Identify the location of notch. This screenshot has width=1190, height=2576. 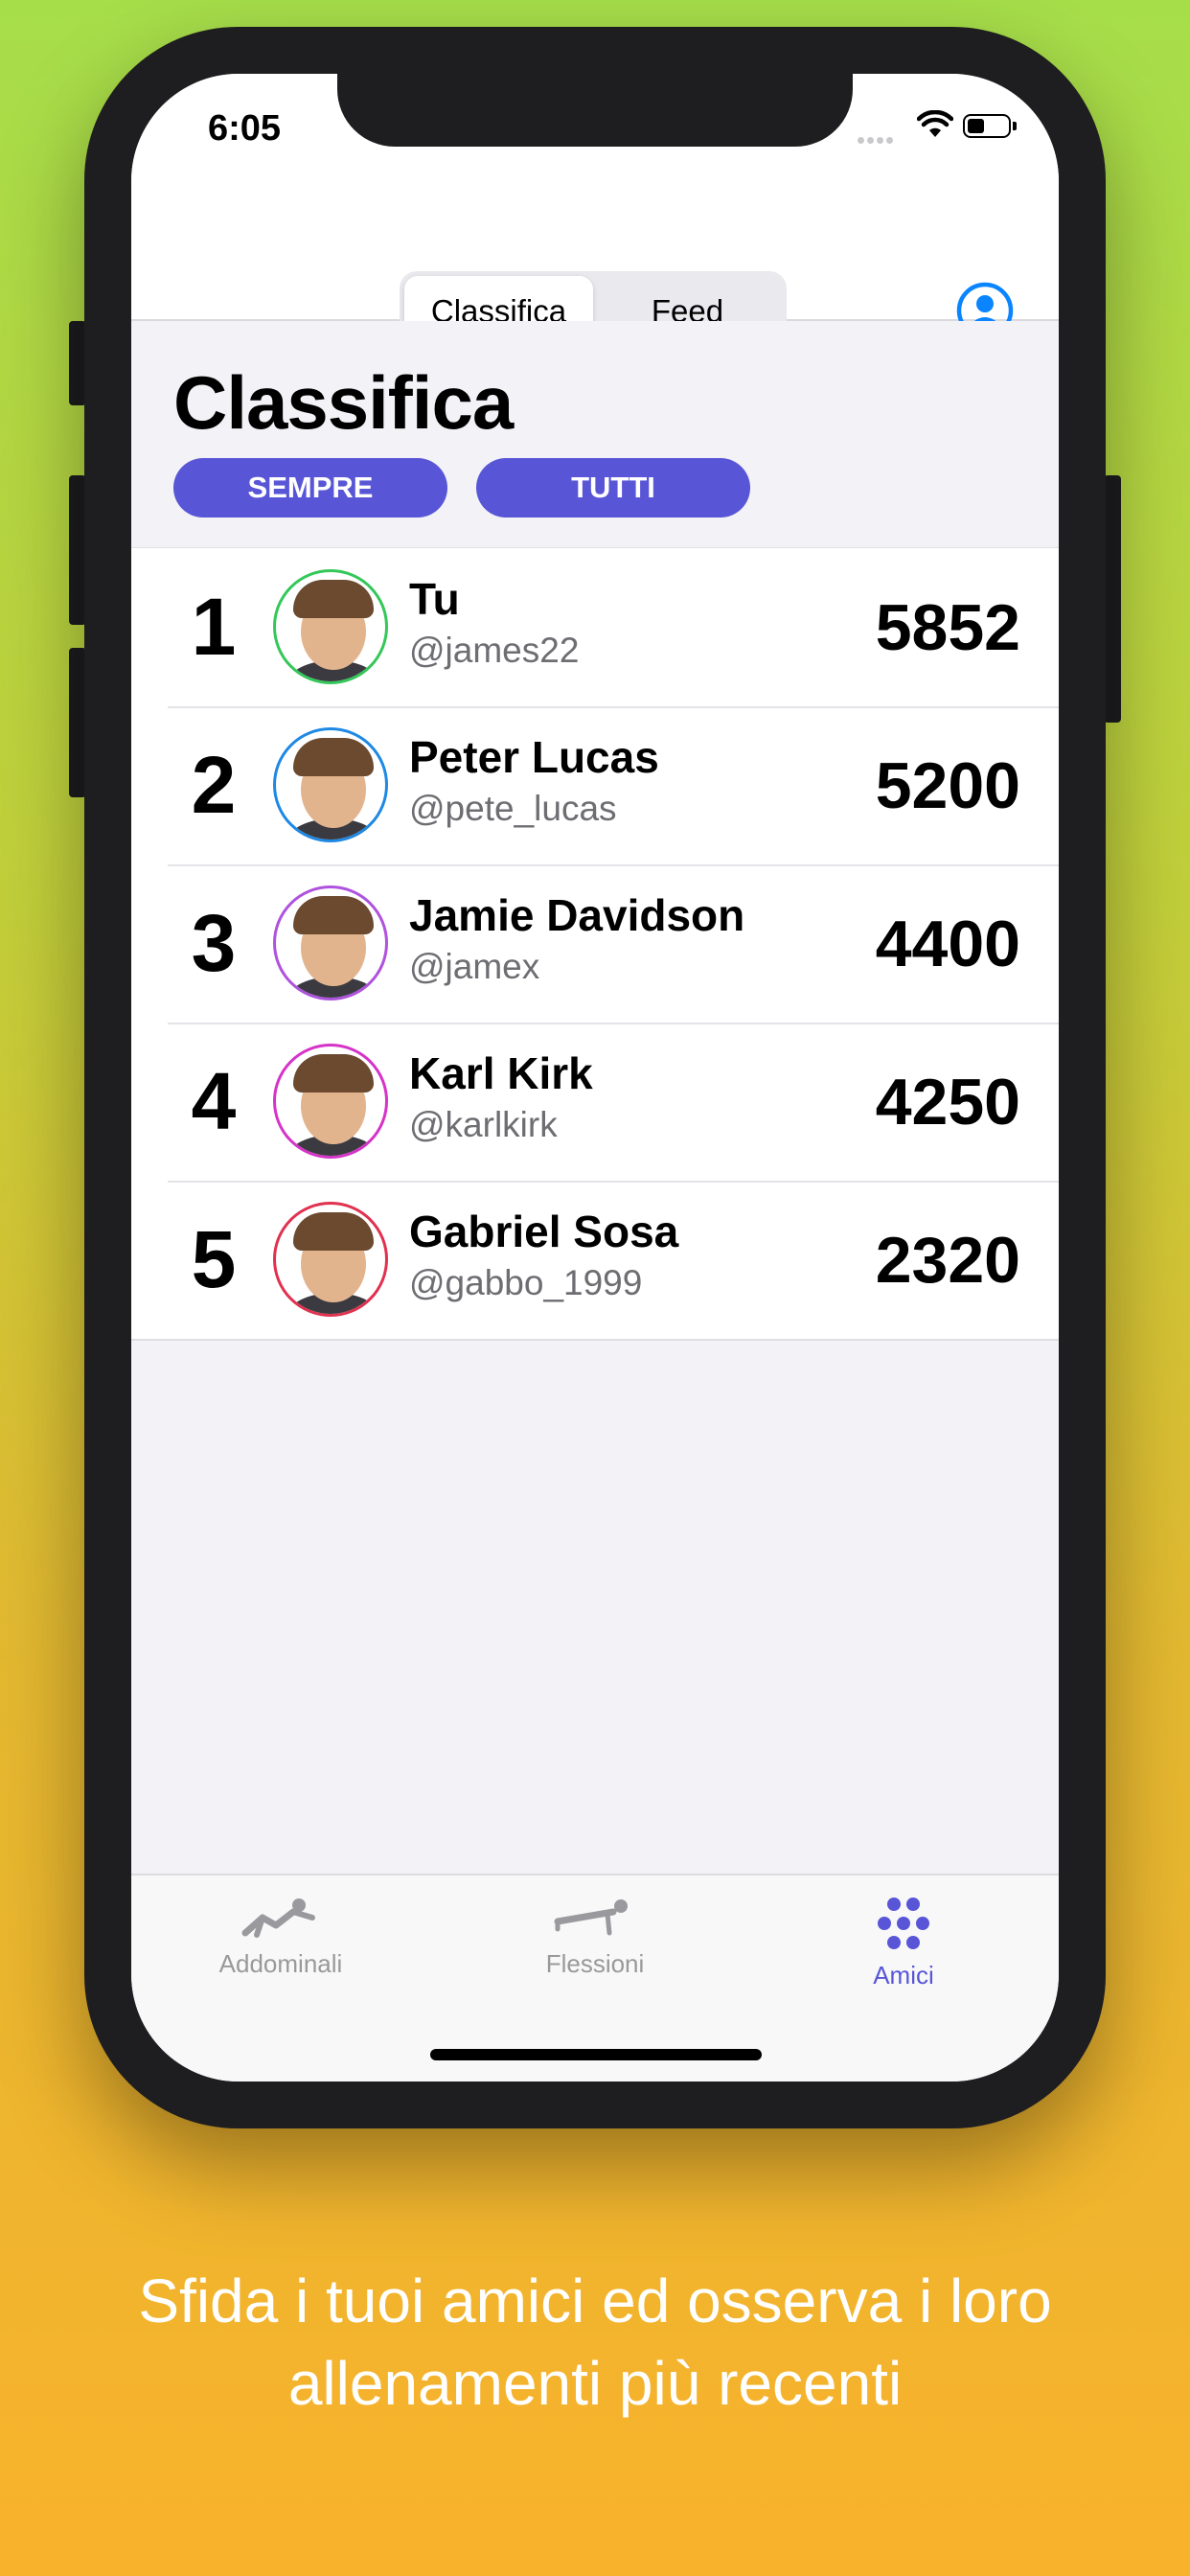
(595, 110).